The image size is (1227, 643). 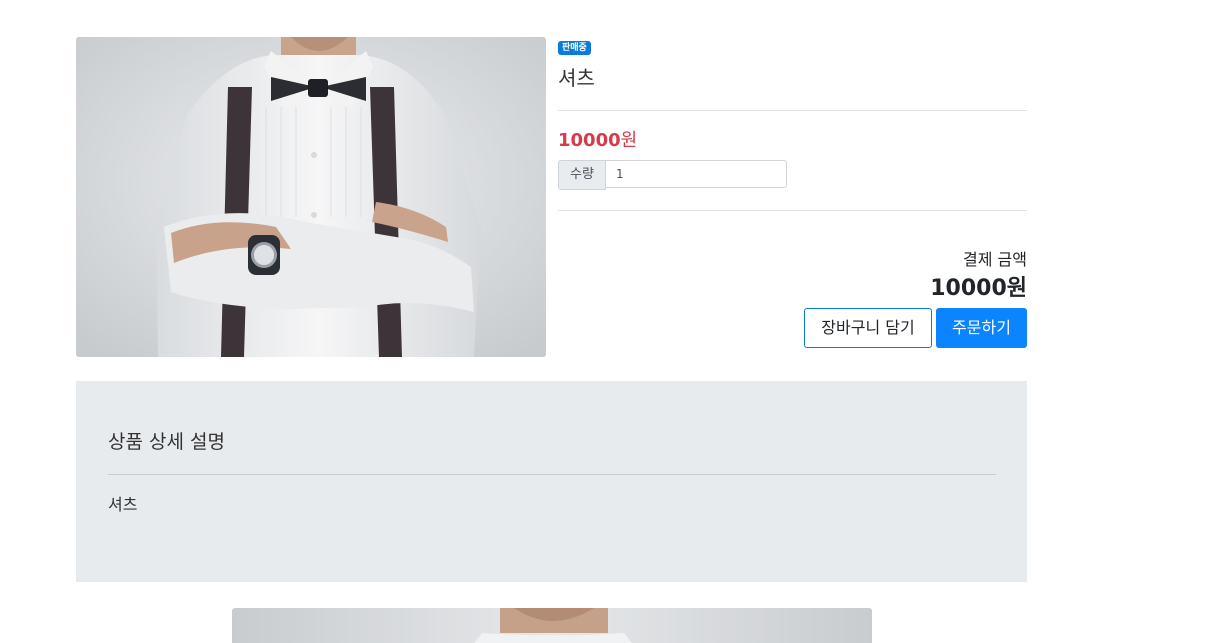 I want to click on order-button: 주문하기, so click(x=981, y=328).